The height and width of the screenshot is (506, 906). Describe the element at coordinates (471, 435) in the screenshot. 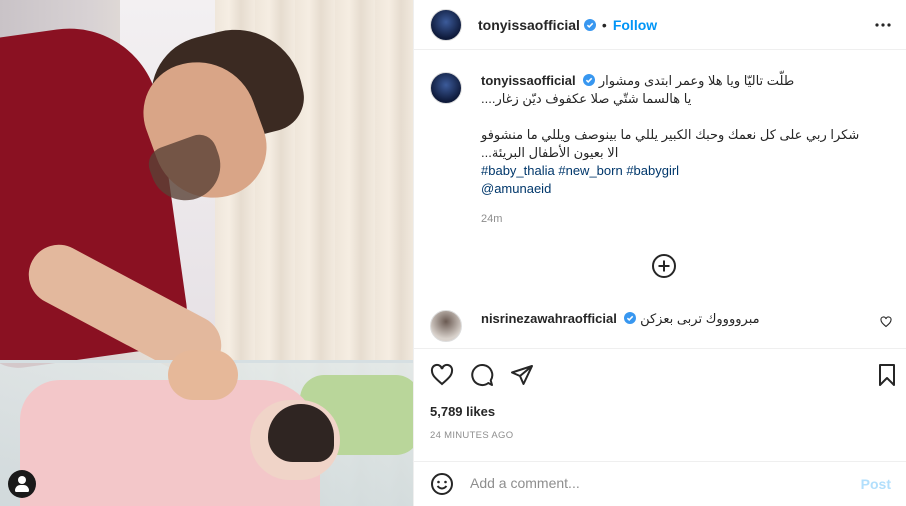

I see `posted-time: 24 MINUTES AGO` at that location.